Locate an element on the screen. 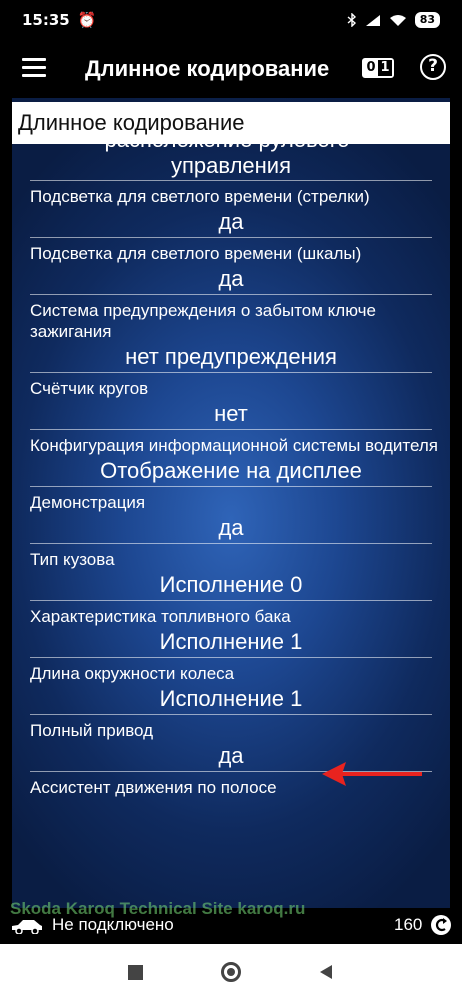 The image size is (462, 1000). section-title: Длинное кодирование is located at coordinates (231, 123).